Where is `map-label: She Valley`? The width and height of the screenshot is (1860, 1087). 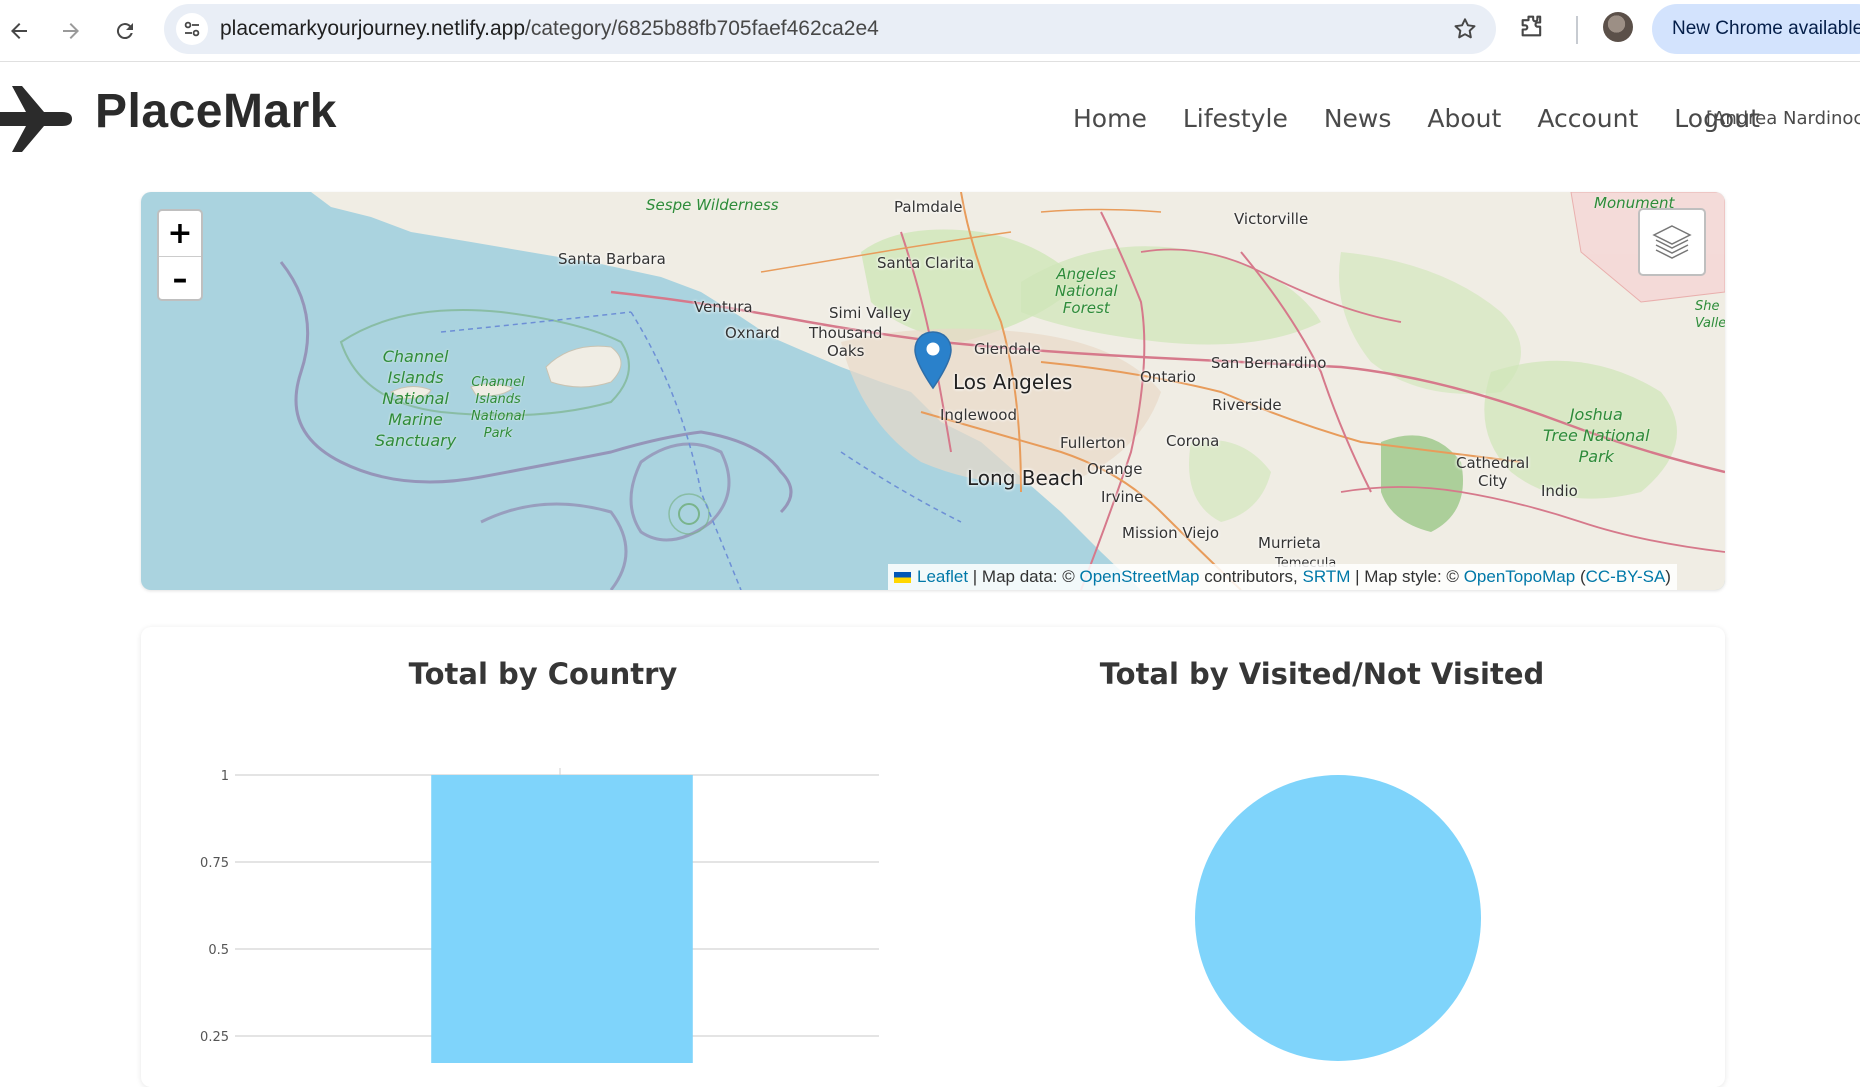 map-label: She Valley is located at coordinates (1710, 315).